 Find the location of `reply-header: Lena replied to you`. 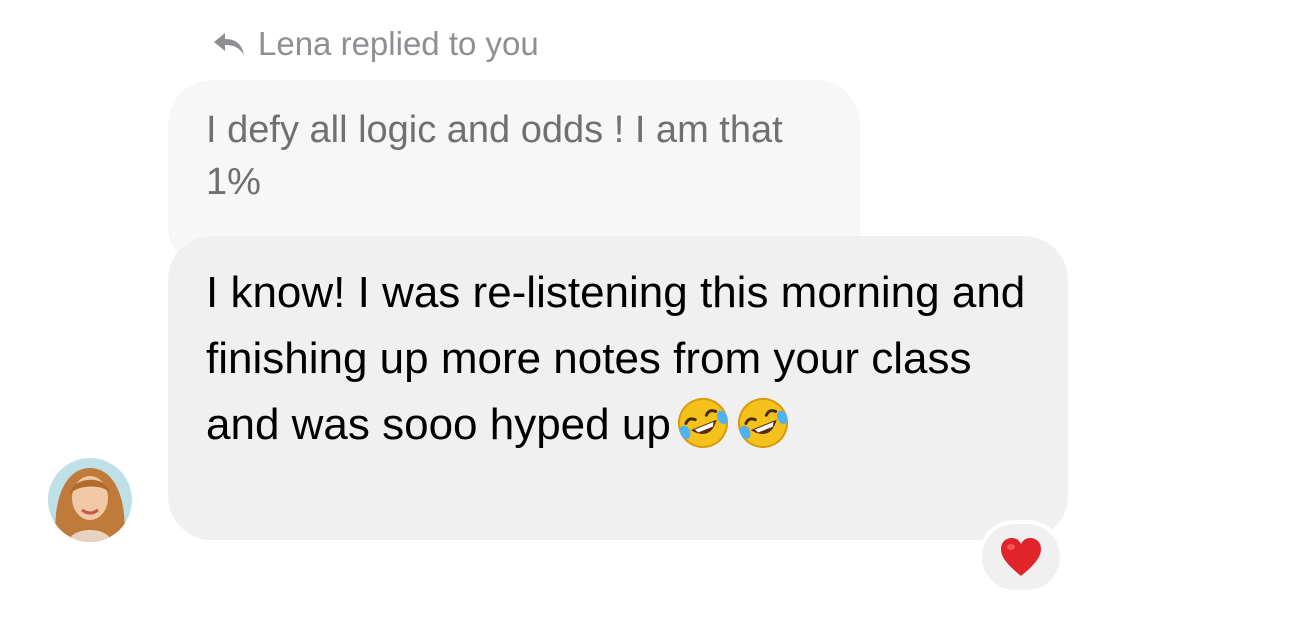

reply-header: Lena replied to you is located at coordinates (375, 44).